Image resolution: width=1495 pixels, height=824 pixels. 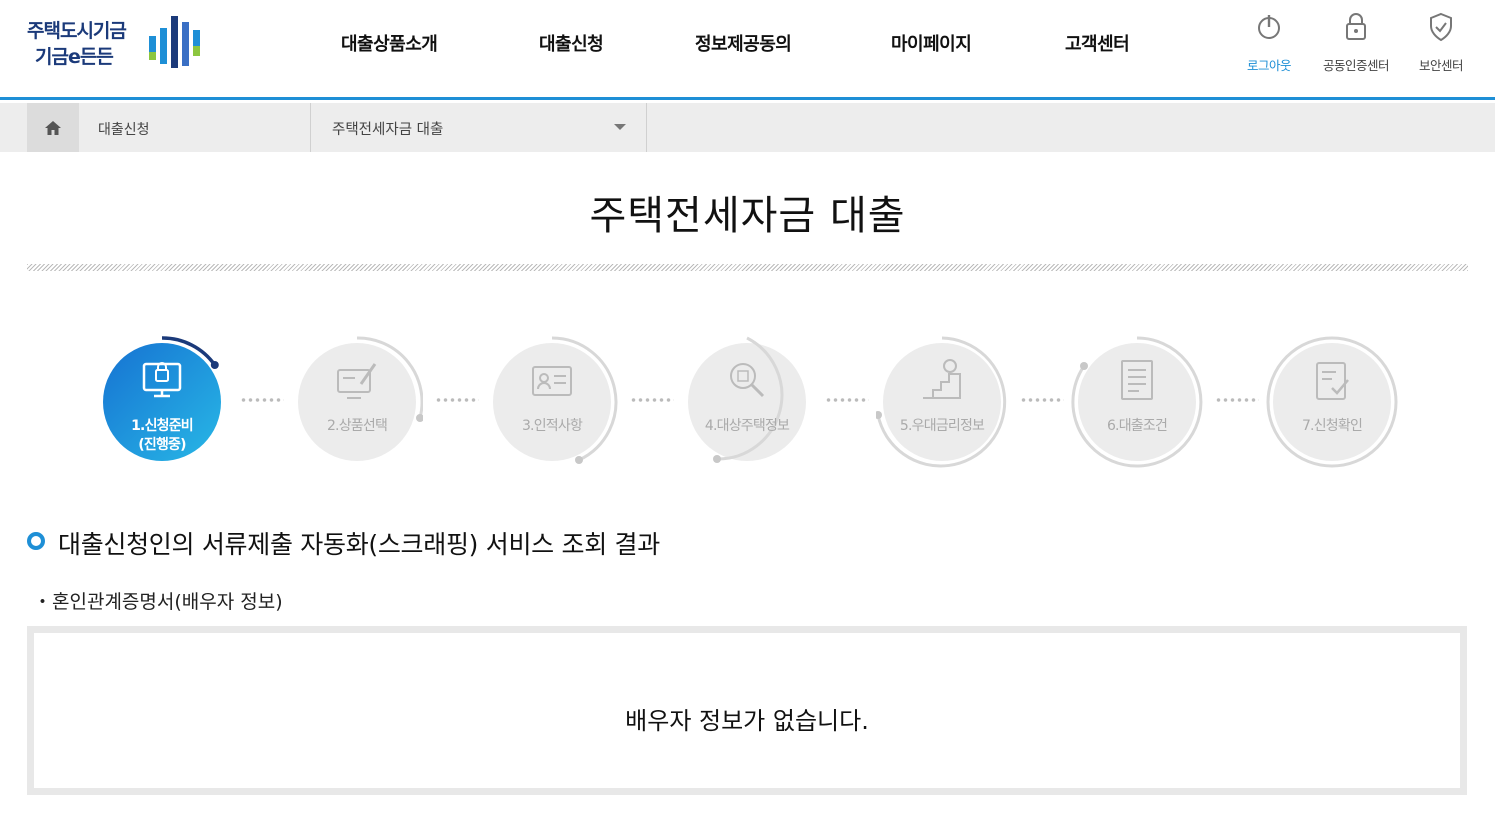 What do you see at coordinates (1441, 43) in the screenshot?
I see `security-center-button: 보안센터` at bounding box center [1441, 43].